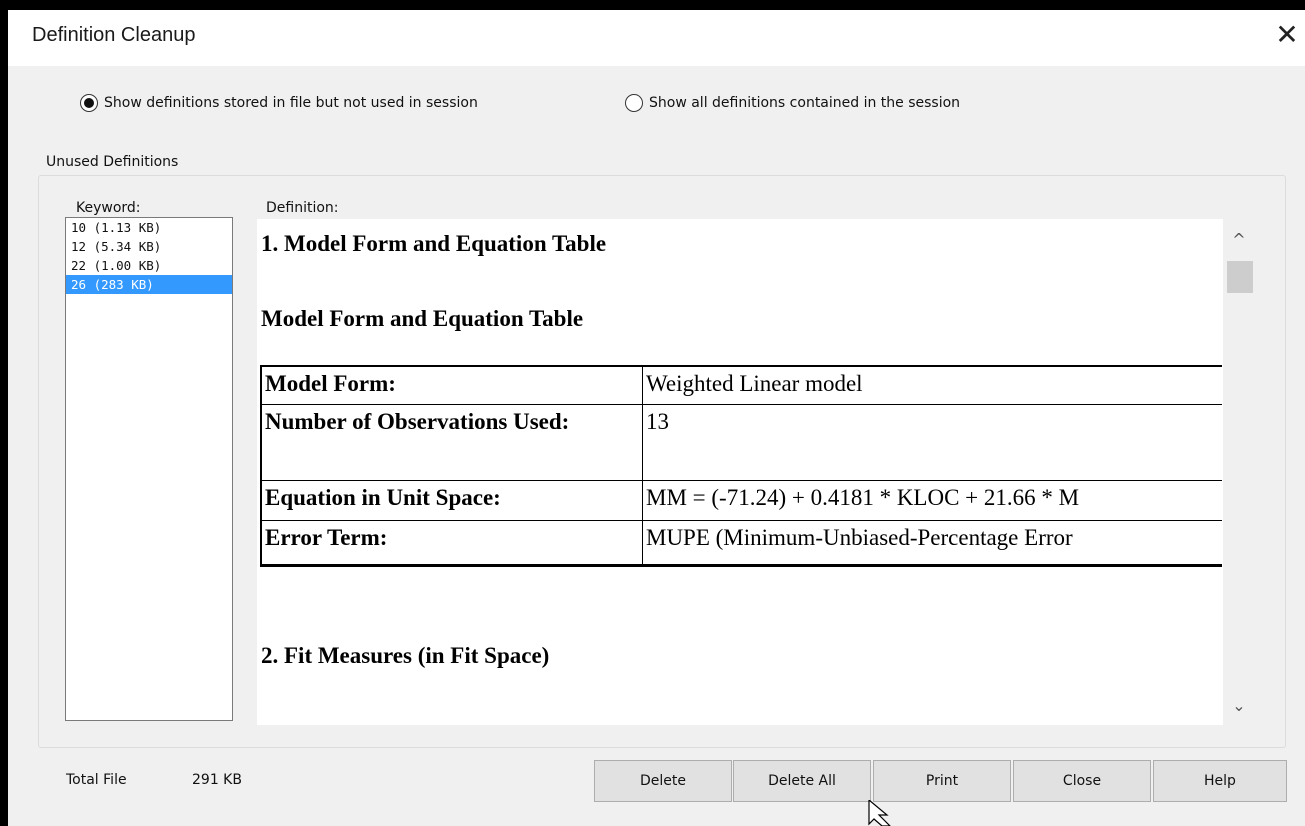  Describe the element at coordinates (149, 246) in the screenshot. I see `list-item: 12 (5.34 KB)` at that location.